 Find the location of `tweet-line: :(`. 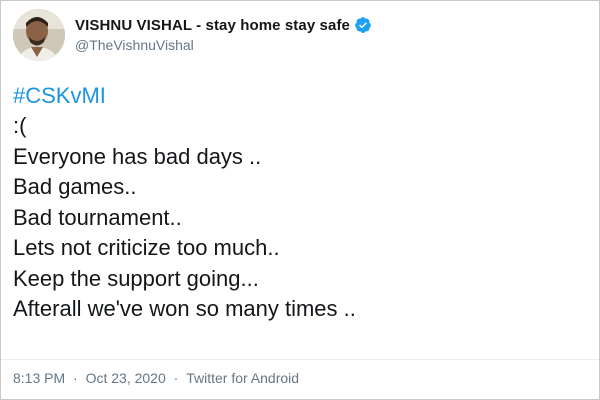

tweet-line: :( is located at coordinates (20, 125).